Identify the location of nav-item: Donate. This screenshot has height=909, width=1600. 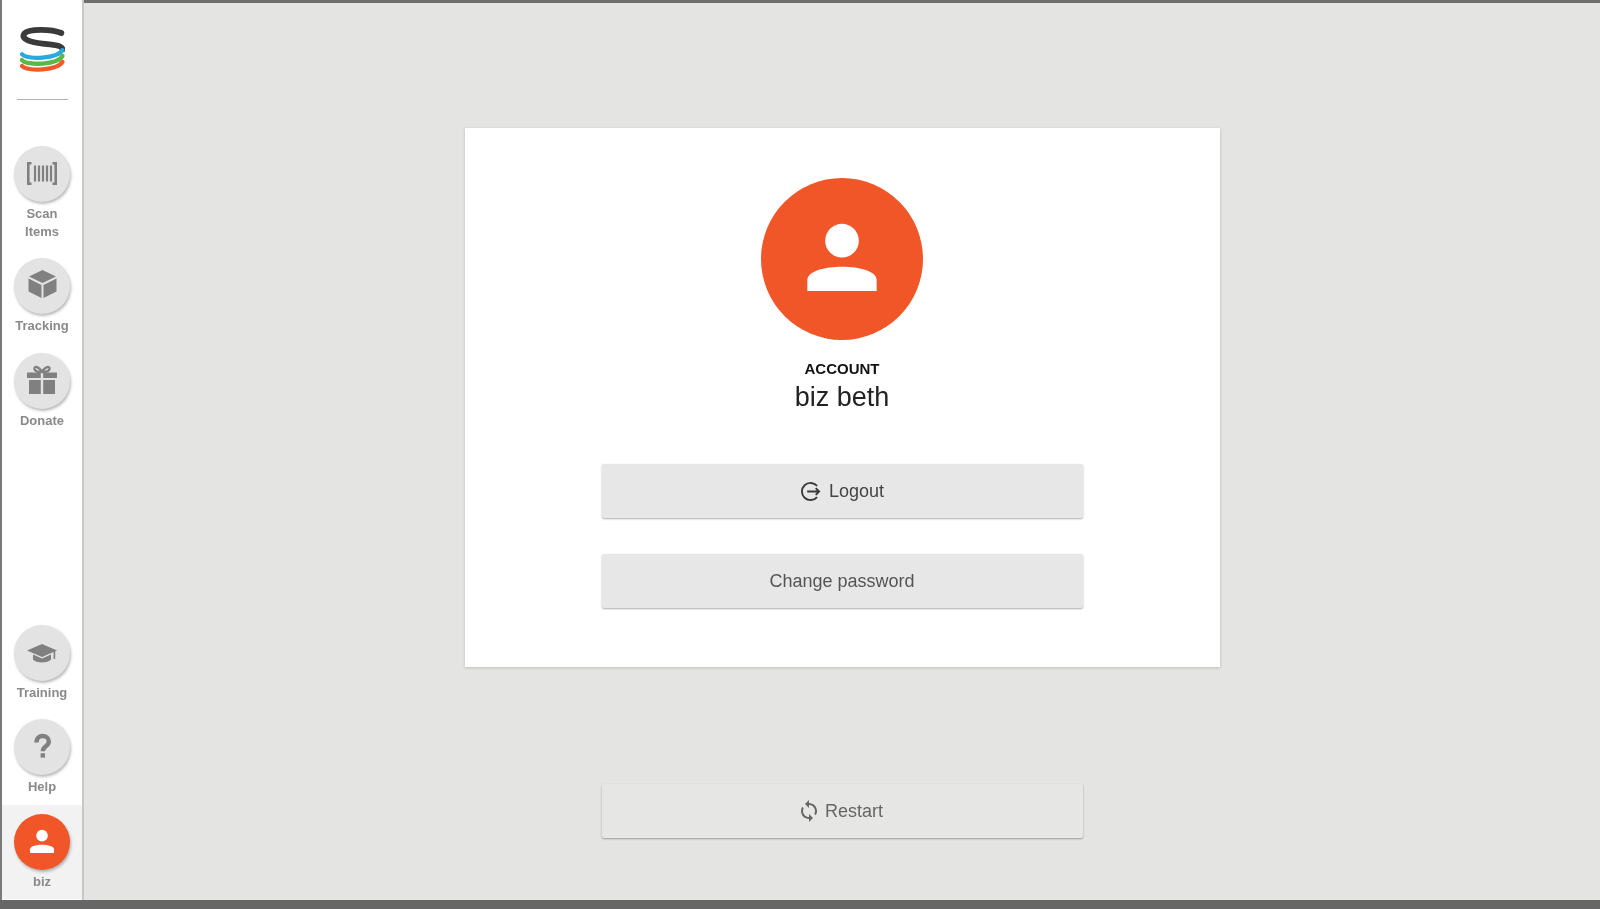
(42, 390).